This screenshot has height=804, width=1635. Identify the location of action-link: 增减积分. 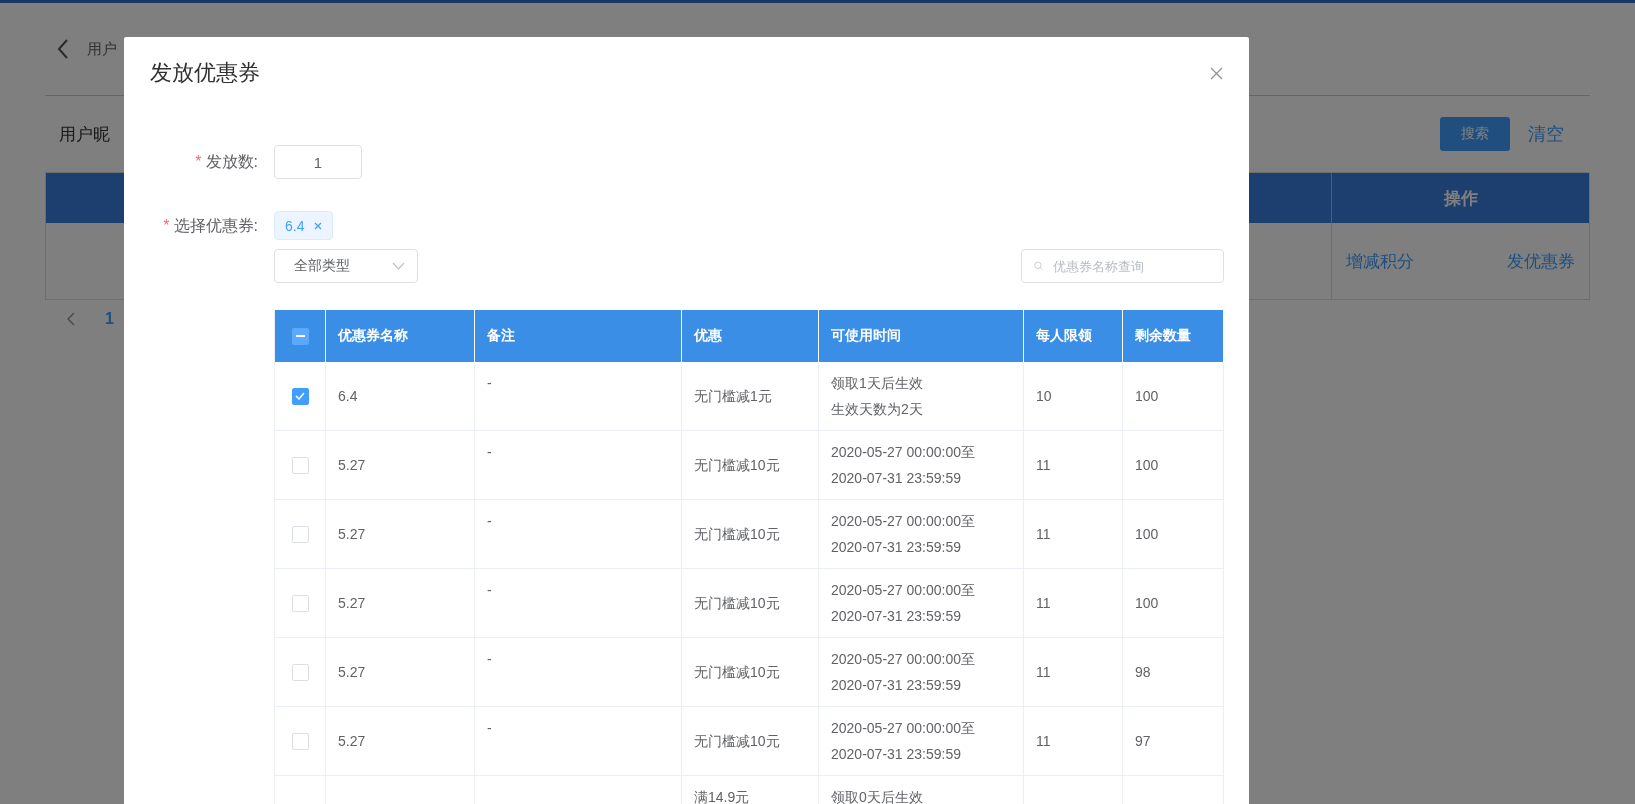
(1380, 261).